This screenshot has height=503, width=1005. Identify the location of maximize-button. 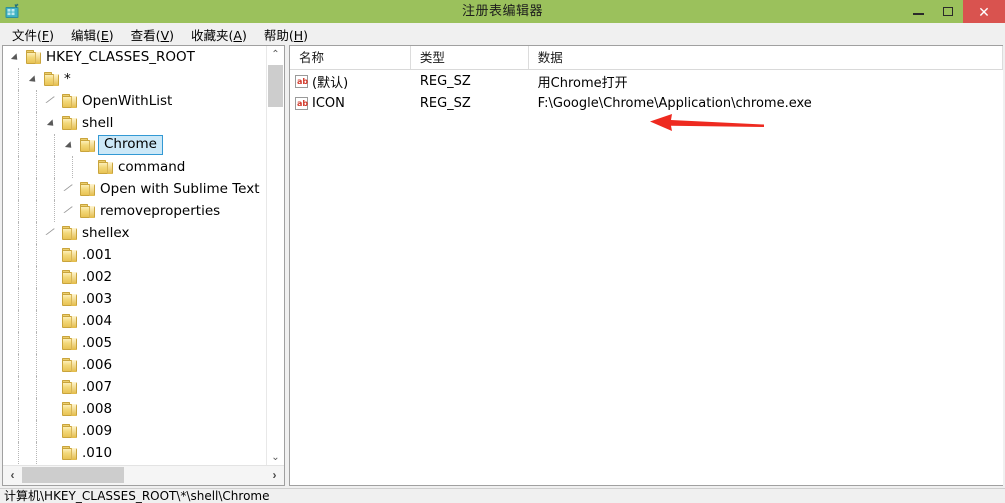
(948, 11).